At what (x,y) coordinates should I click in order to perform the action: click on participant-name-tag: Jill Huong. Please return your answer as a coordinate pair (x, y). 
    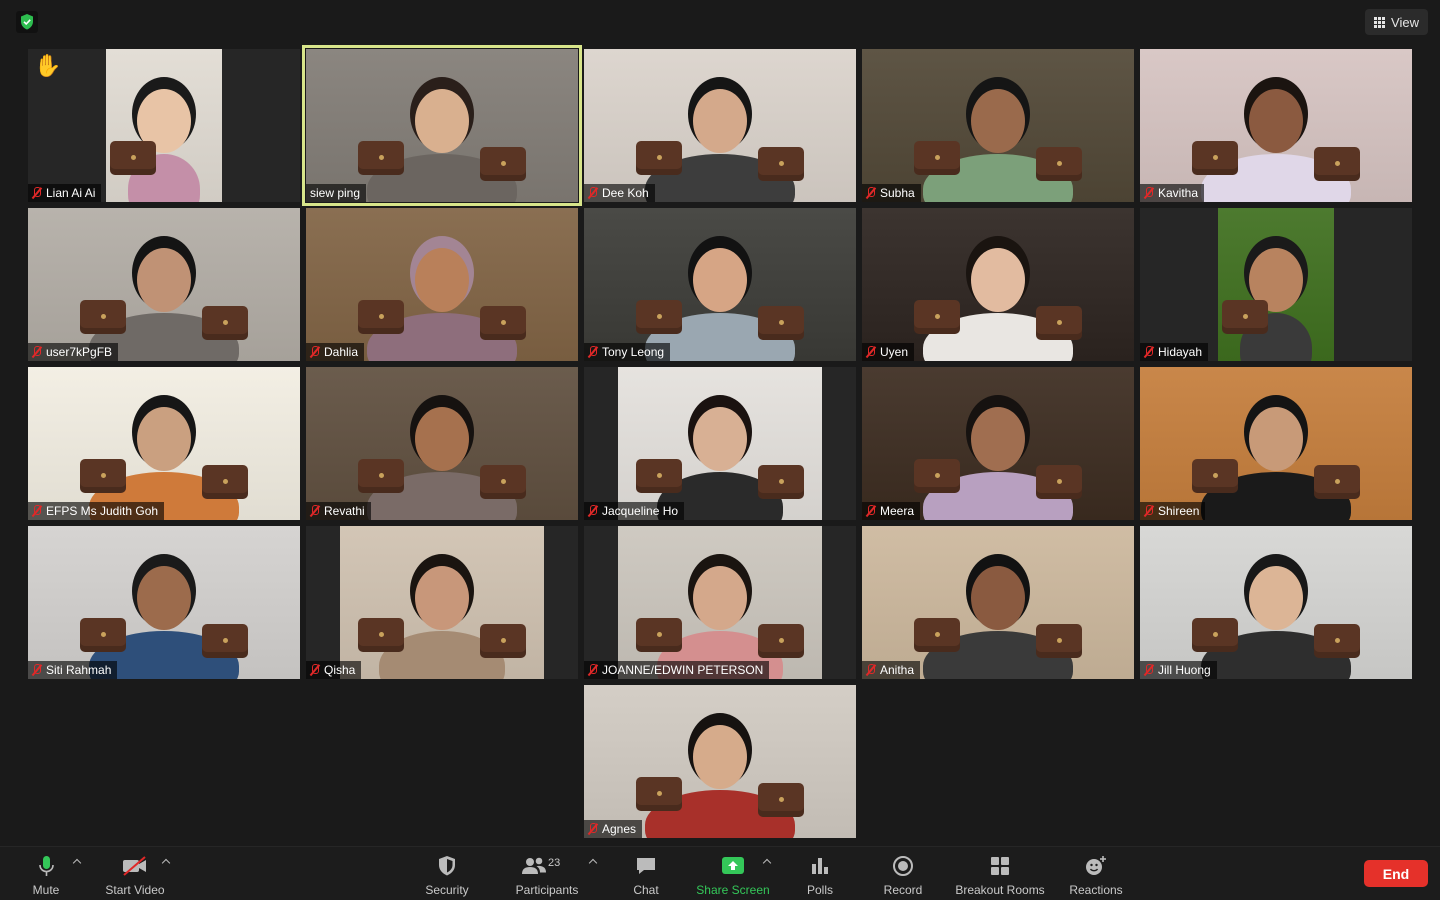
    Looking at the image, I should click on (1178, 670).